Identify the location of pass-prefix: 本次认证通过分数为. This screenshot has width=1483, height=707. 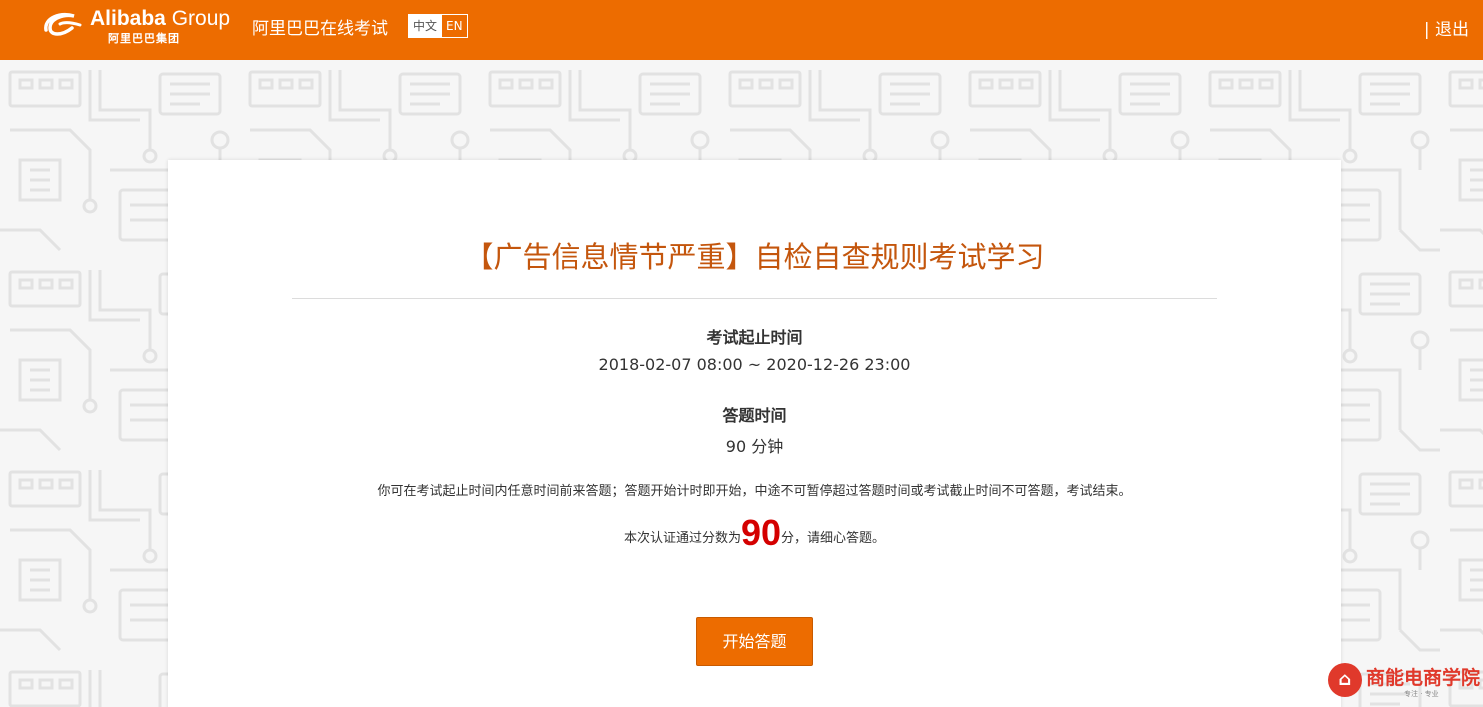
(682, 538).